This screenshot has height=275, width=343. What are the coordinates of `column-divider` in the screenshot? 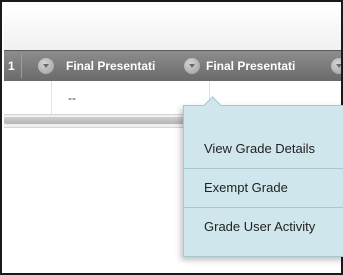 It's located at (21, 66).